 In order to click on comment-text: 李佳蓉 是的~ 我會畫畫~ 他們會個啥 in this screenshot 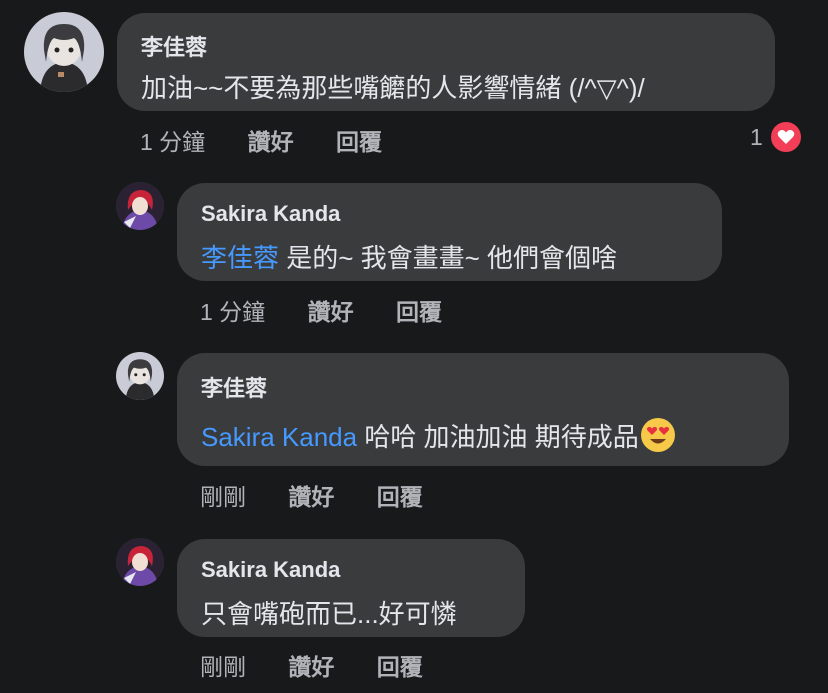, I will do `click(409, 256)`.